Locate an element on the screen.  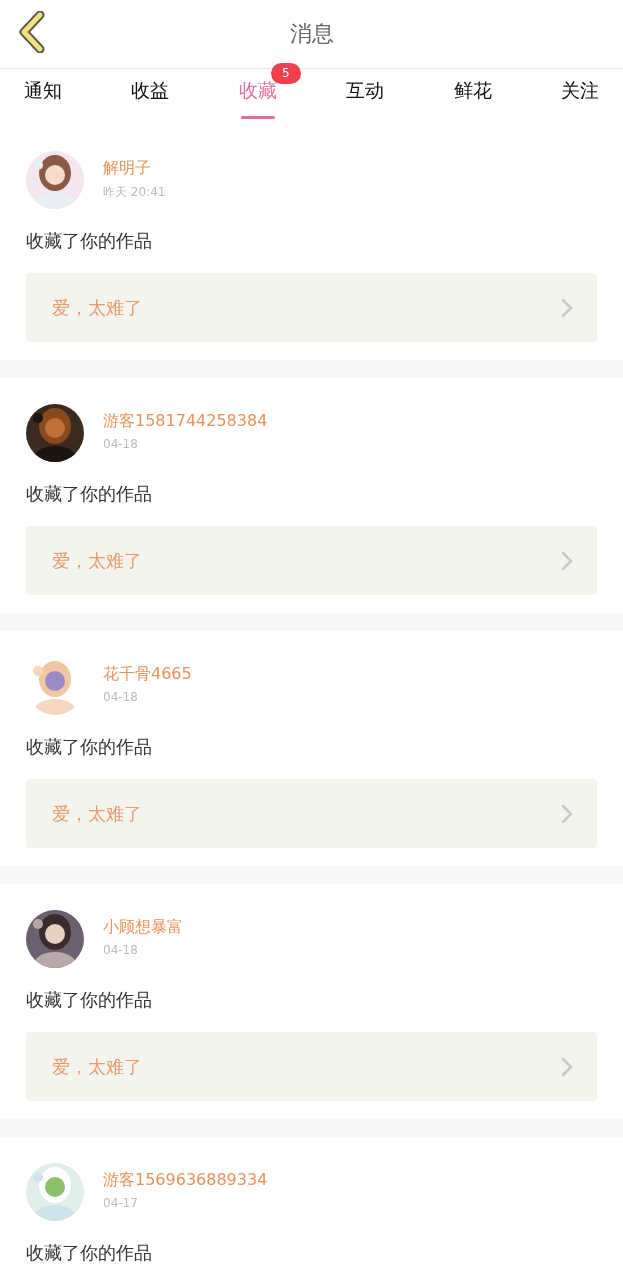
page-title: 消息 is located at coordinates (311, 34).